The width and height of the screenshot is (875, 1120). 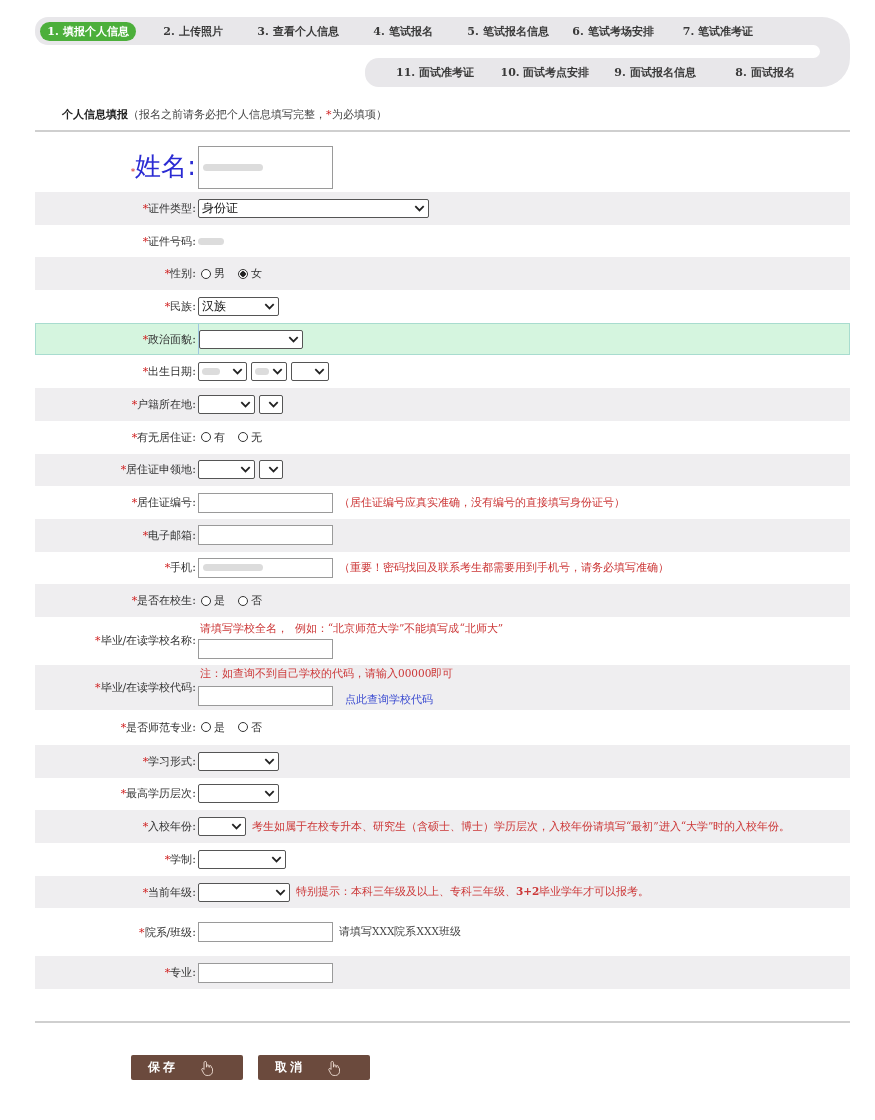 I want to click on step-tab: 4. 笔试报名, so click(x=403, y=31).